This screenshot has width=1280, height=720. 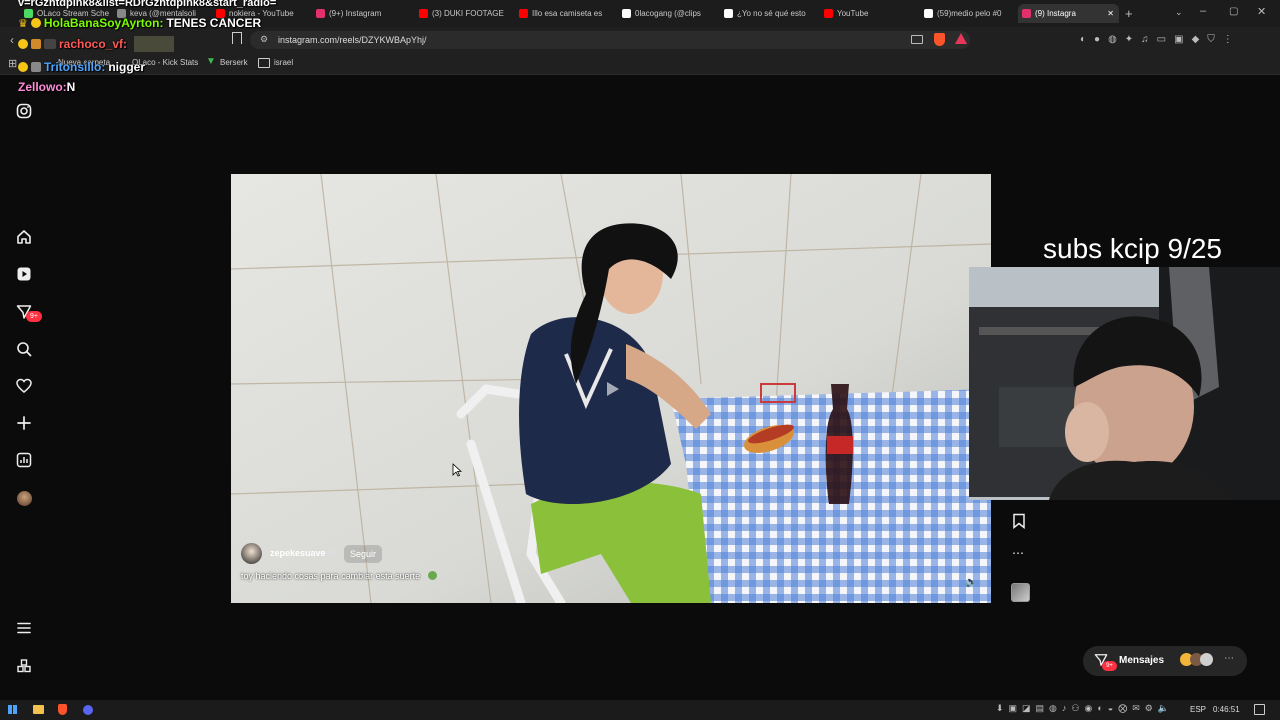 I want to click on language-indicator: ESP, so click(x=1198, y=709).